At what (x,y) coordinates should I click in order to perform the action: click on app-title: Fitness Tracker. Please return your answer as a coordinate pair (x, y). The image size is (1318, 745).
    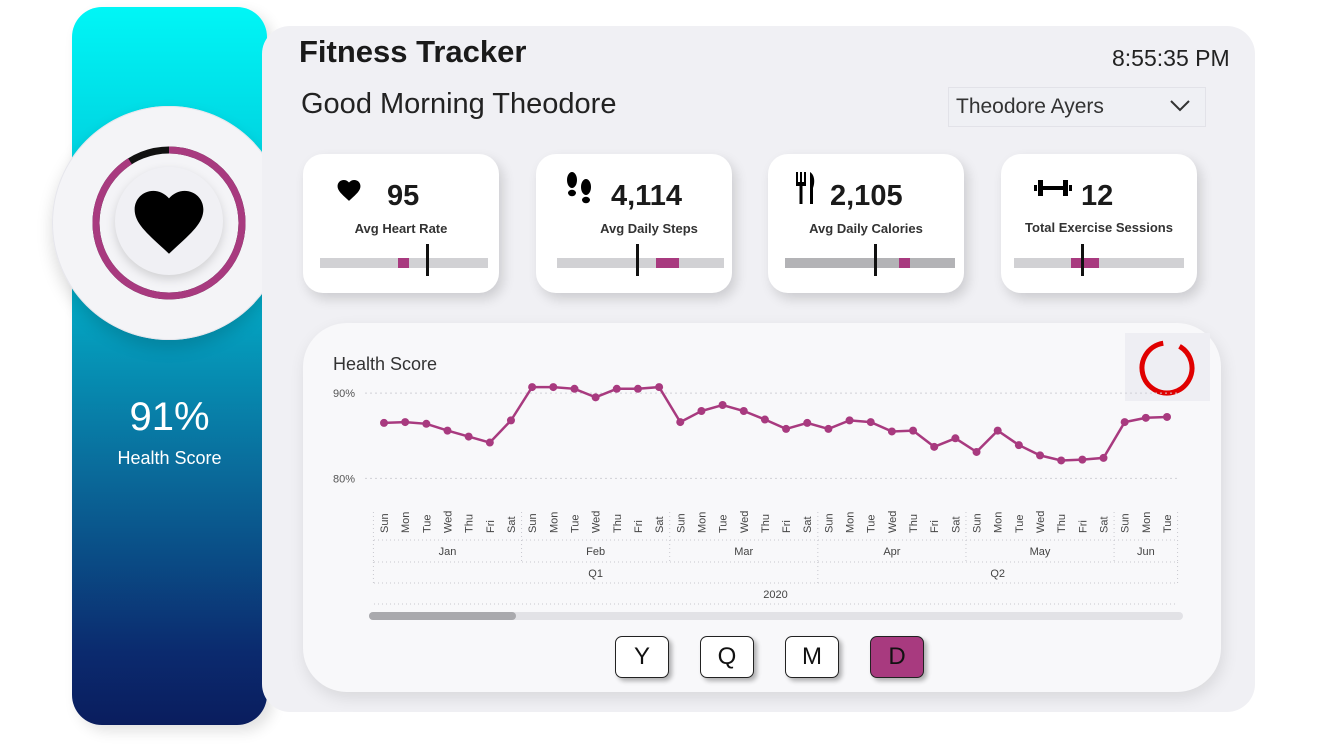
    Looking at the image, I should click on (413, 51).